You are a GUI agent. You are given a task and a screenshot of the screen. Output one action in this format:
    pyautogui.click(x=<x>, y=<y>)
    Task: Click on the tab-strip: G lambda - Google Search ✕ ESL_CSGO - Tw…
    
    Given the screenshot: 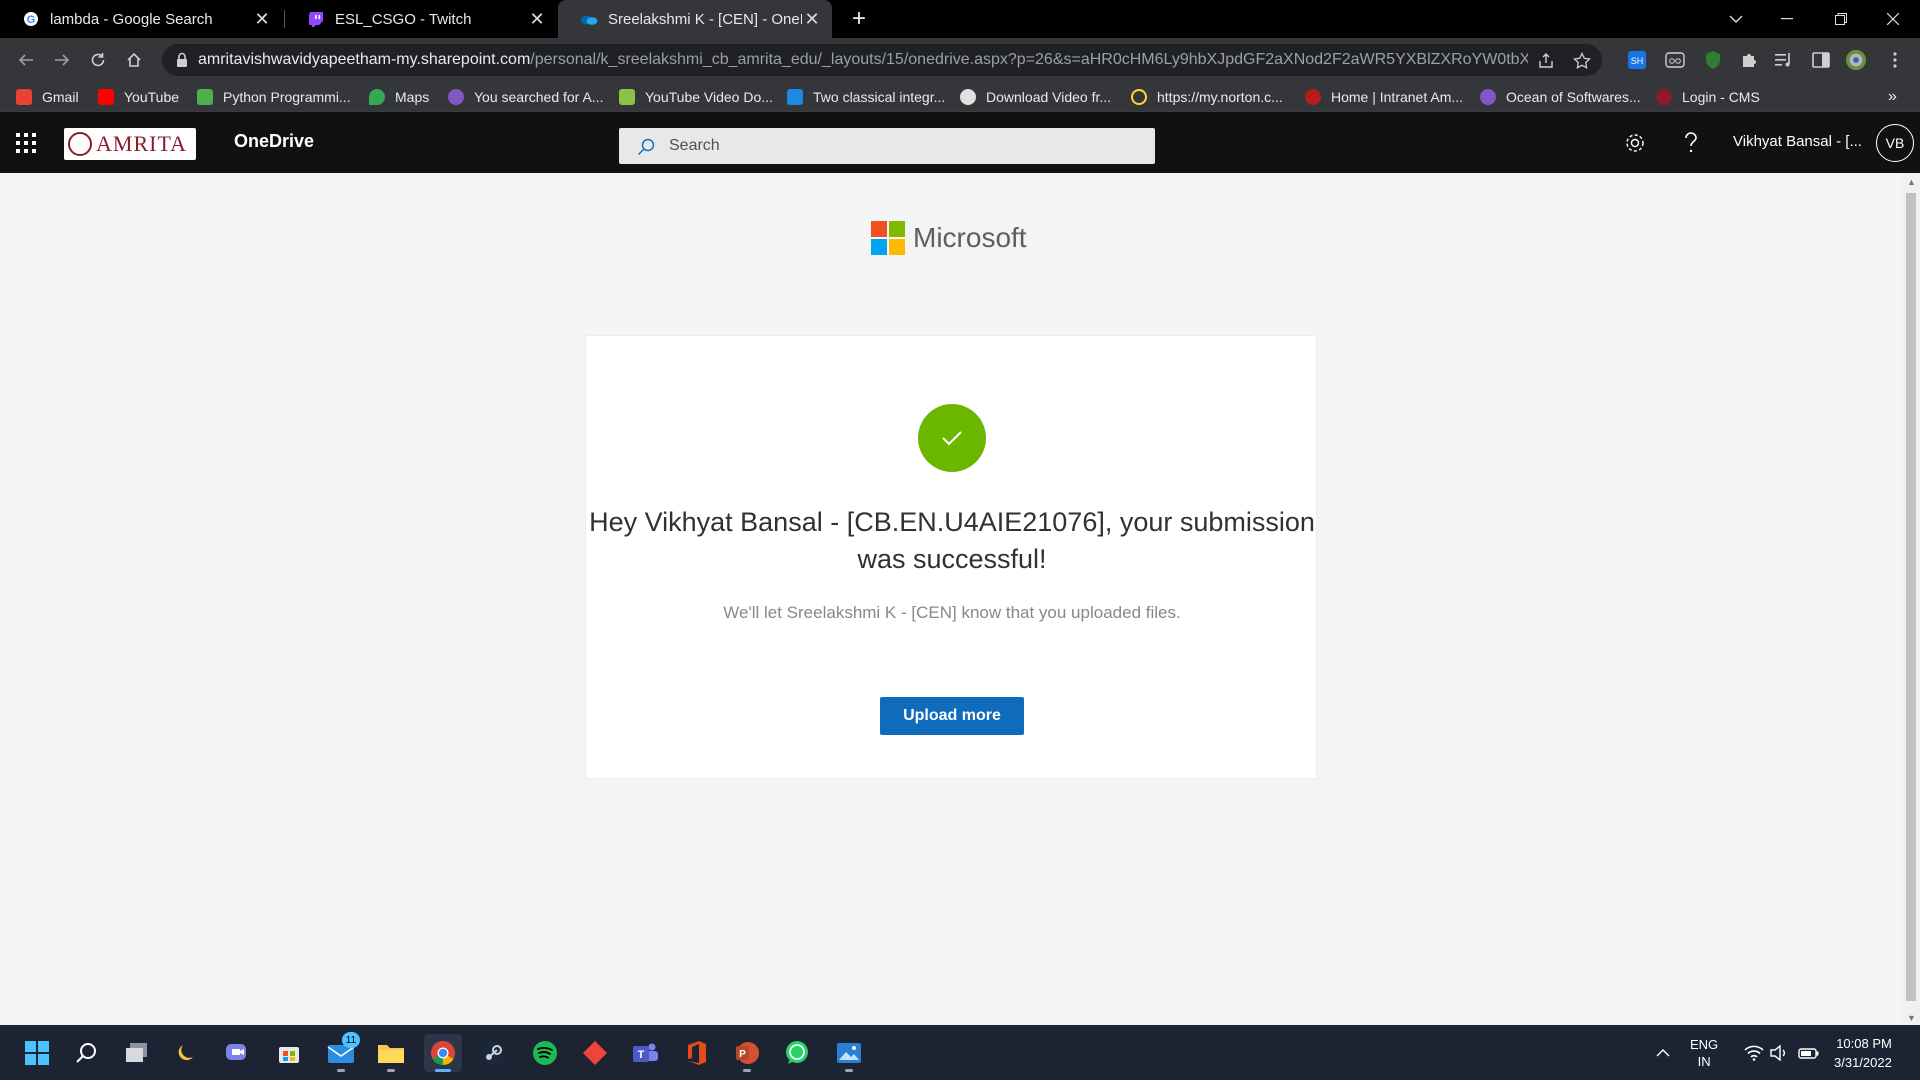 What is the action you would take?
    pyautogui.click(x=960, y=19)
    